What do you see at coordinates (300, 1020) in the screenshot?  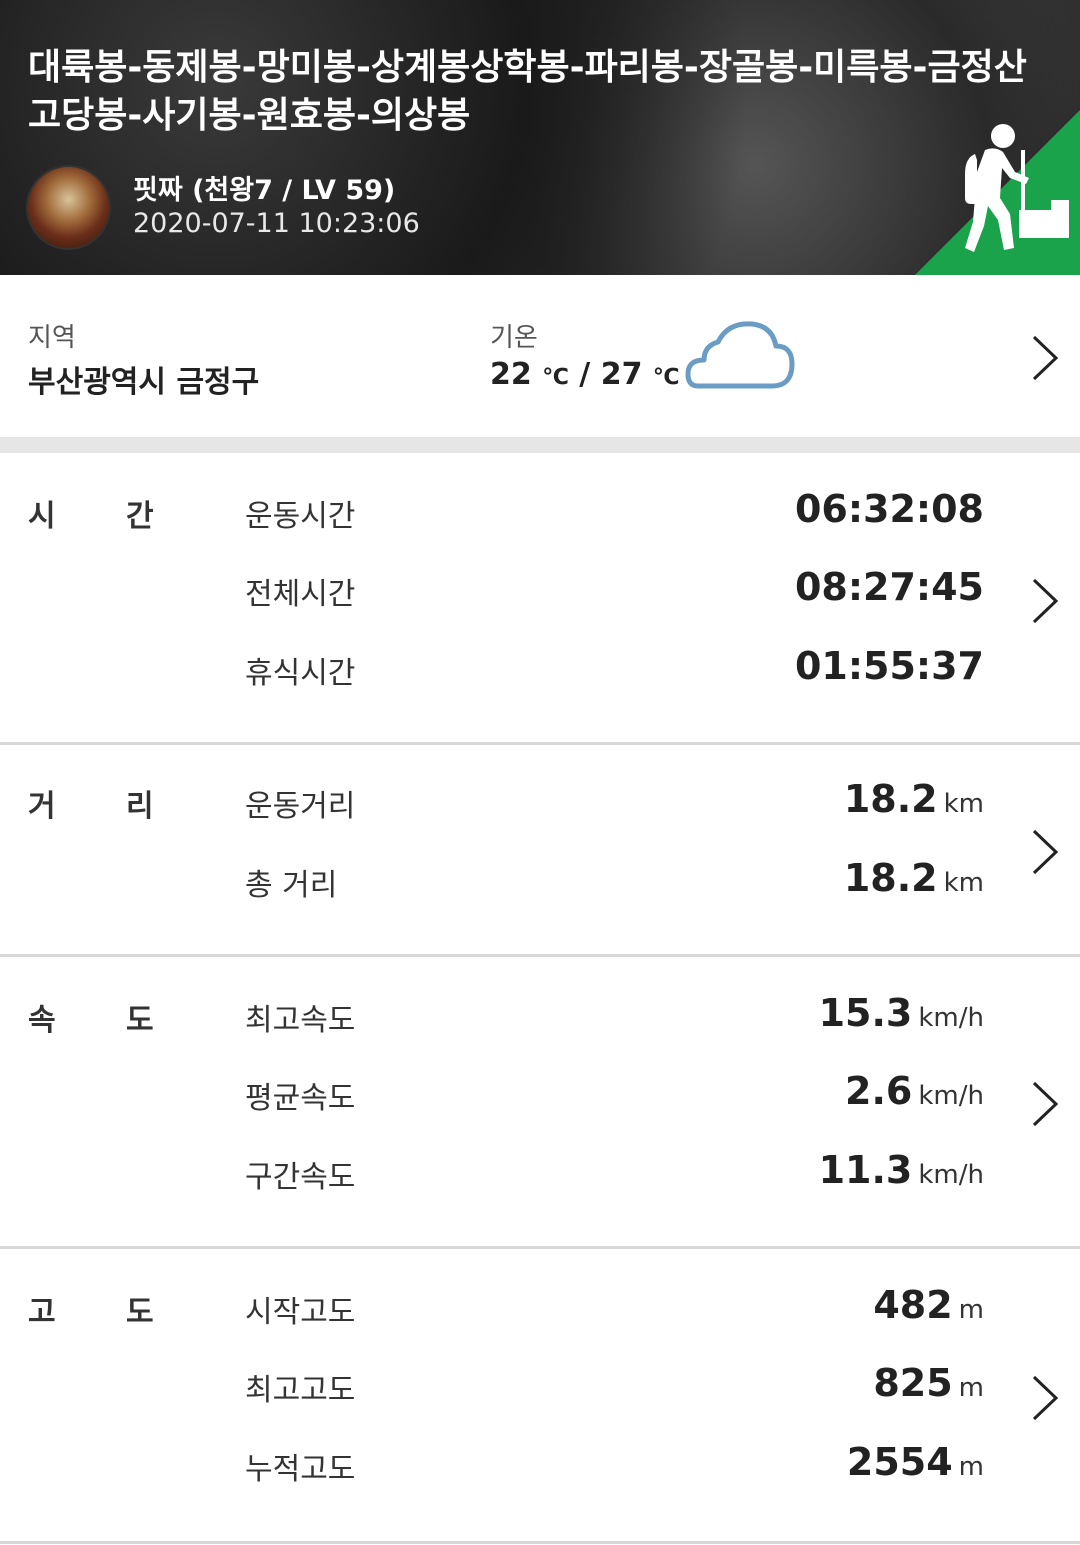 I see `stat-label: 최고속도` at bounding box center [300, 1020].